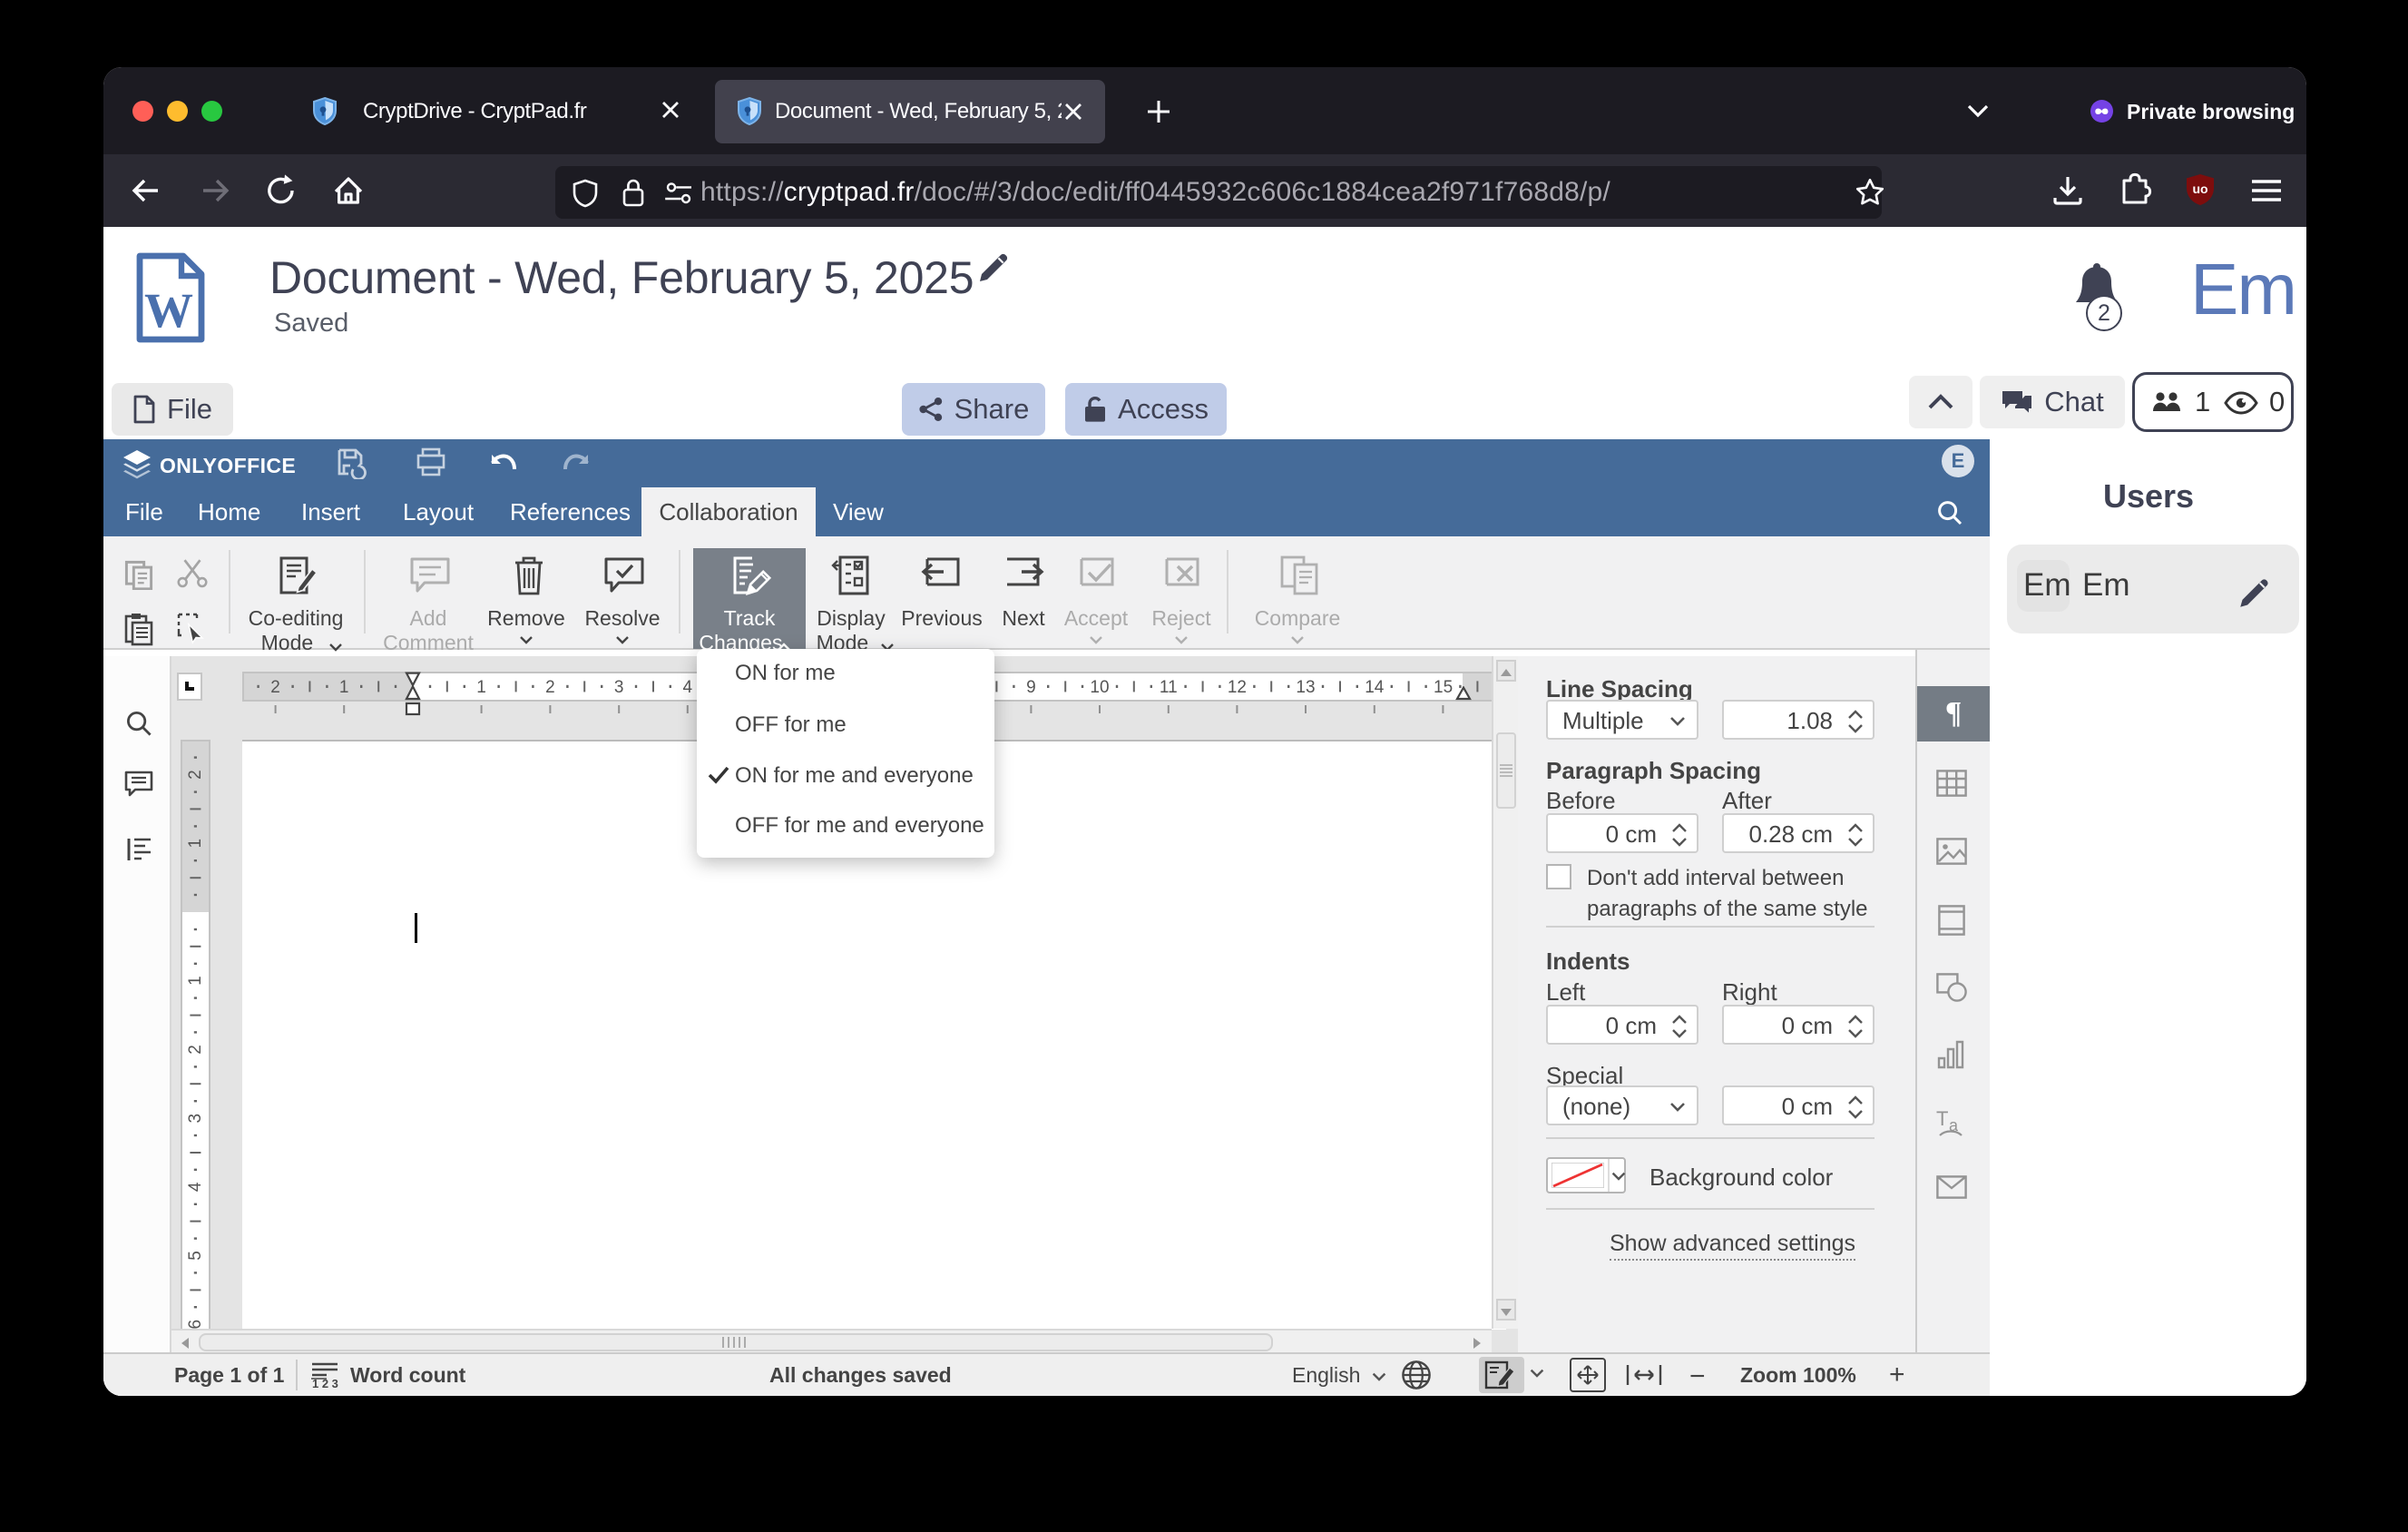 Image resolution: width=2408 pixels, height=1532 pixels. Describe the element at coordinates (195, 1256) in the screenshot. I see `svg-text: 5` at that location.